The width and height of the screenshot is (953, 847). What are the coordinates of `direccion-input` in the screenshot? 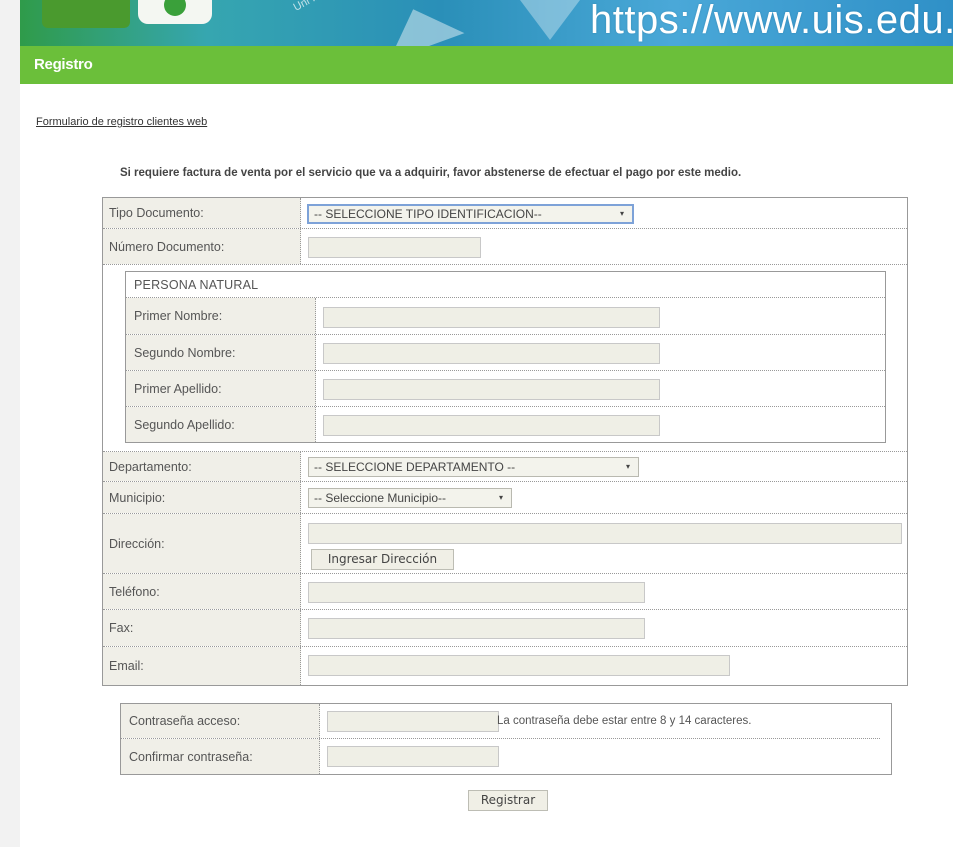 It's located at (605, 533).